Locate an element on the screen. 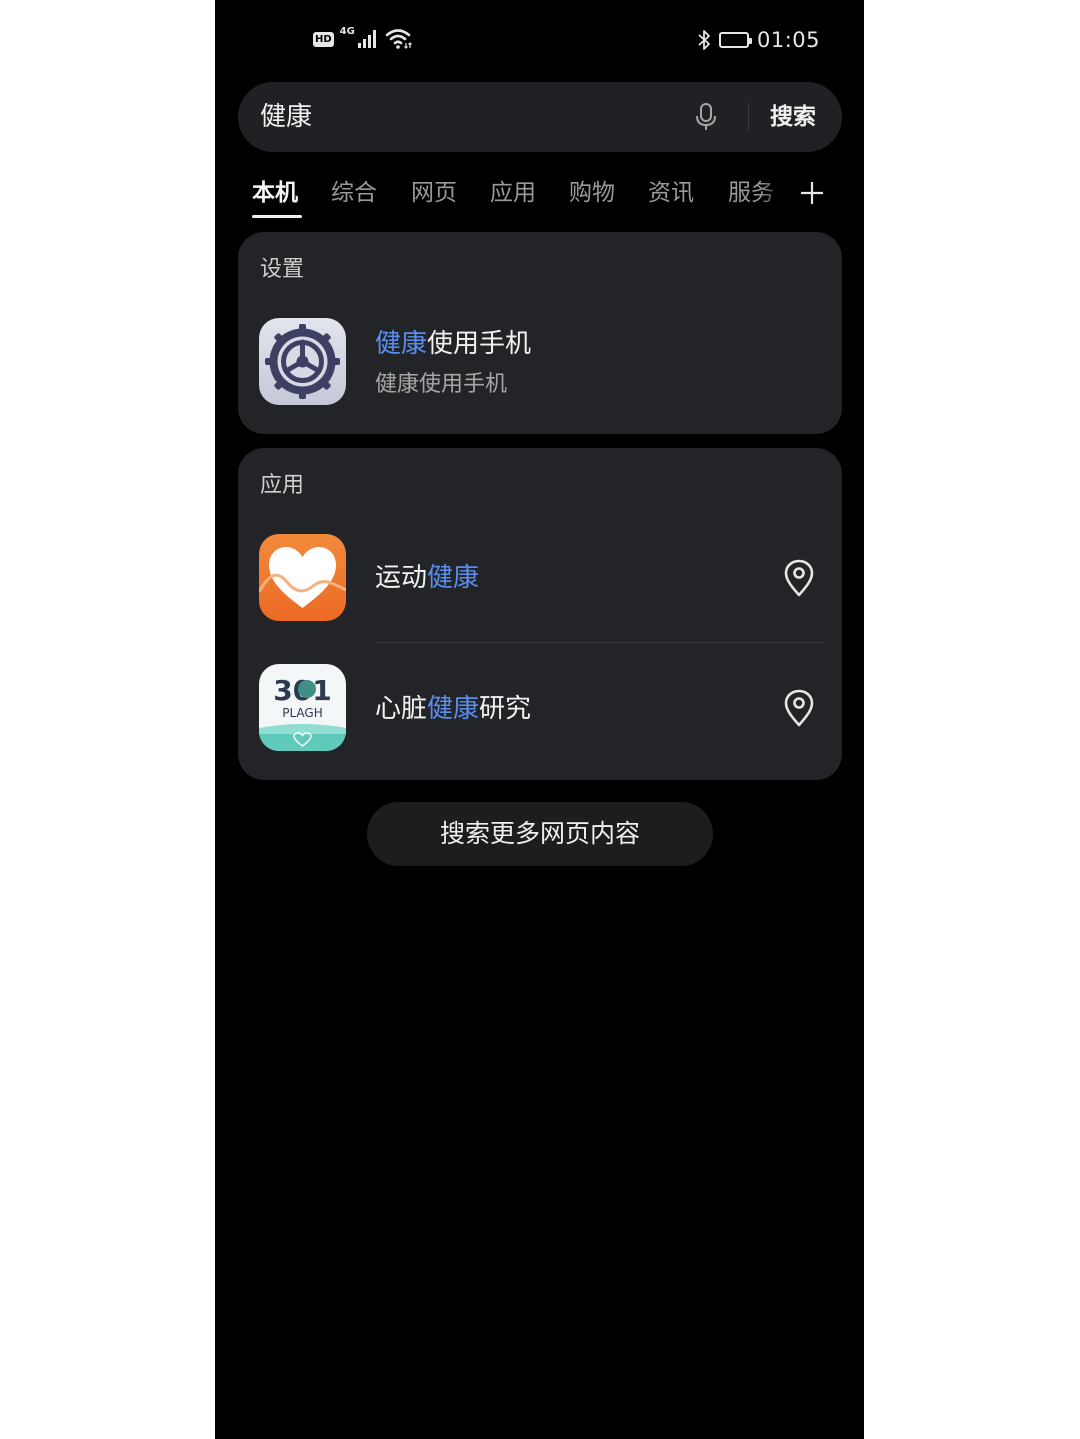  search-more-web-button: 搜索更多网页内容 is located at coordinates (540, 834).